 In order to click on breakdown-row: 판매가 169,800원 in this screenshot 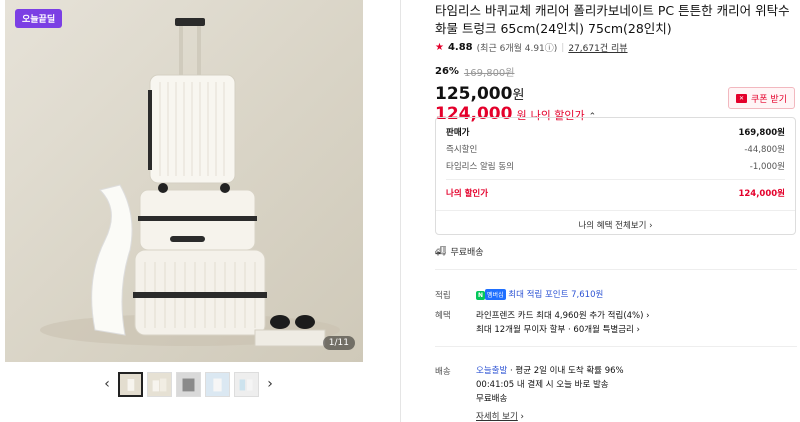, I will do `click(615, 133)`.